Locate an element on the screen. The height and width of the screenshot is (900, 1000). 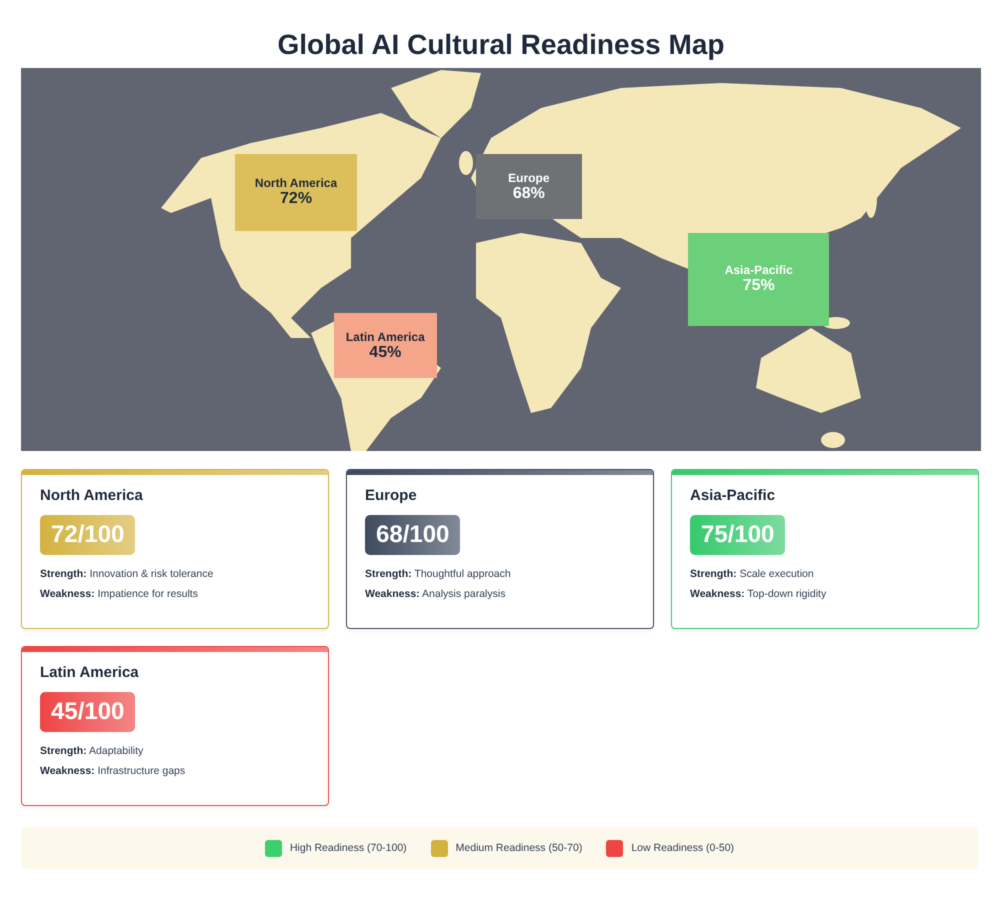
weakness-text: Weakness: Top-down rigidity is located at coordinates (758, 594).